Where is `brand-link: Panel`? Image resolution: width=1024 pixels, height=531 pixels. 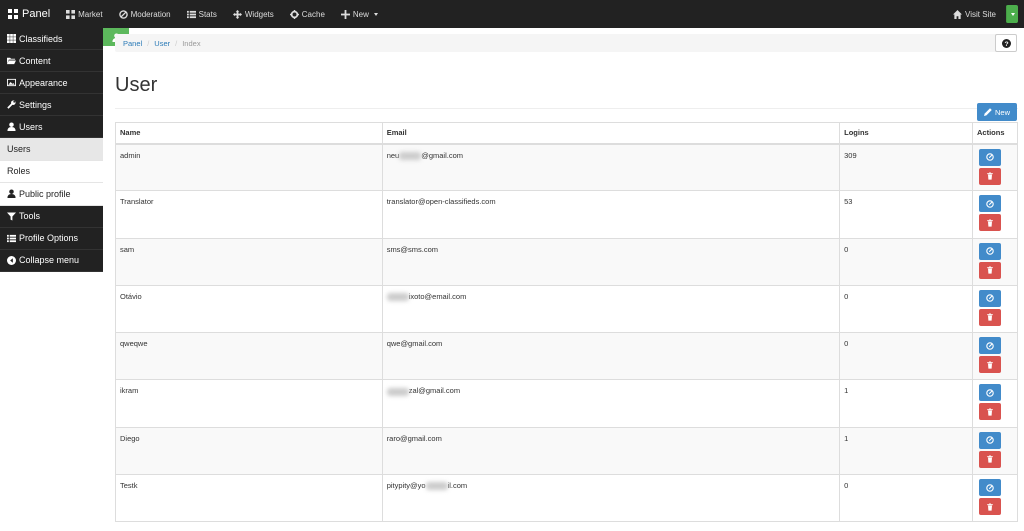 brand-link: Panel is located at coordinates (29, 14).